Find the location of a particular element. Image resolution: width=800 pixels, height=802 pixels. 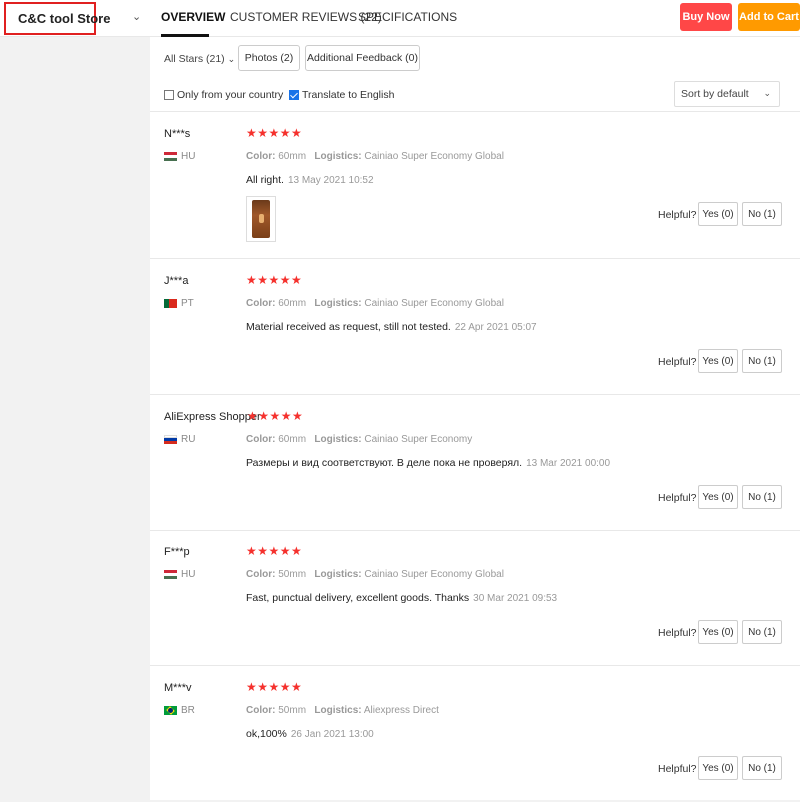

flag-ru-icon is located at coordinates (170, 439).